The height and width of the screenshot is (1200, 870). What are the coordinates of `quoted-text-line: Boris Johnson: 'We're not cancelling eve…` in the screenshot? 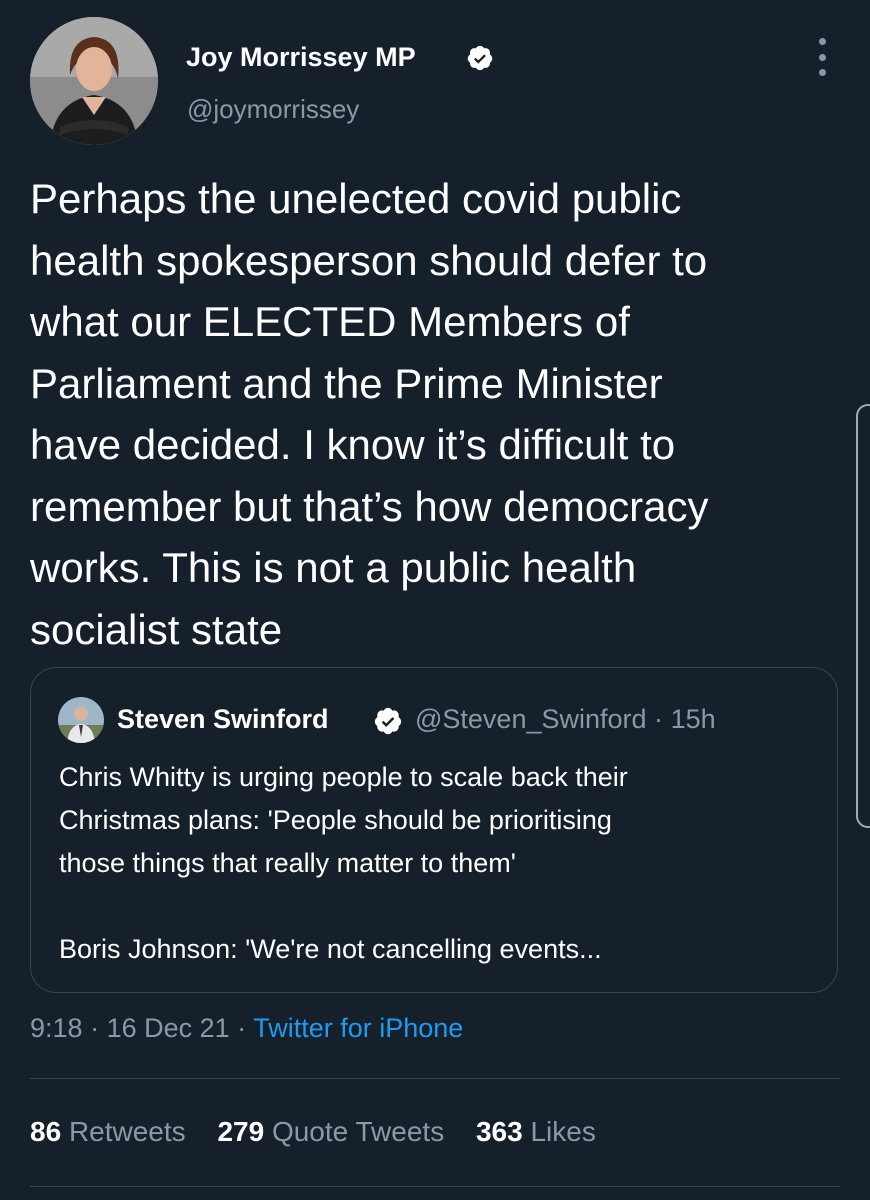 It's located at (330, 949).